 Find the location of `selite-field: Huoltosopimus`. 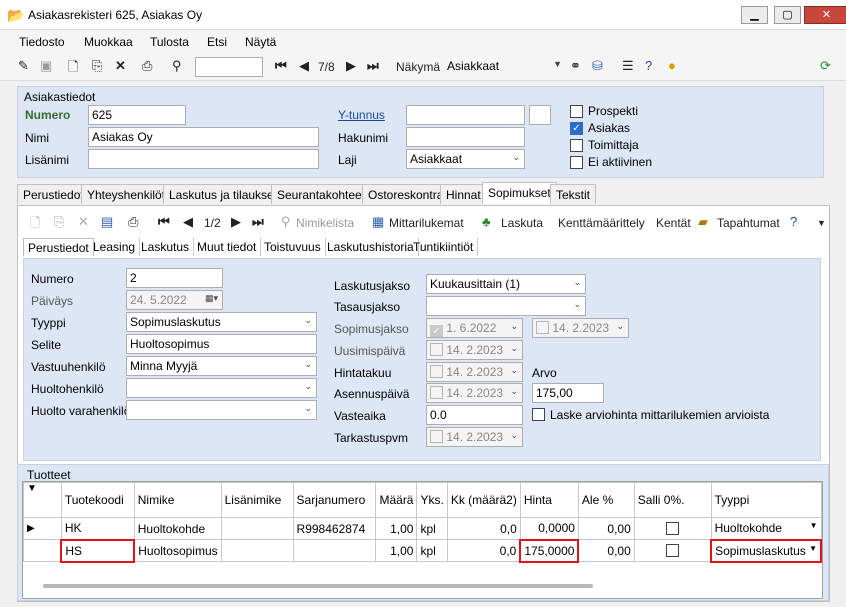

selite-field: Huoltosopimus is located at coordinates (221, 344).